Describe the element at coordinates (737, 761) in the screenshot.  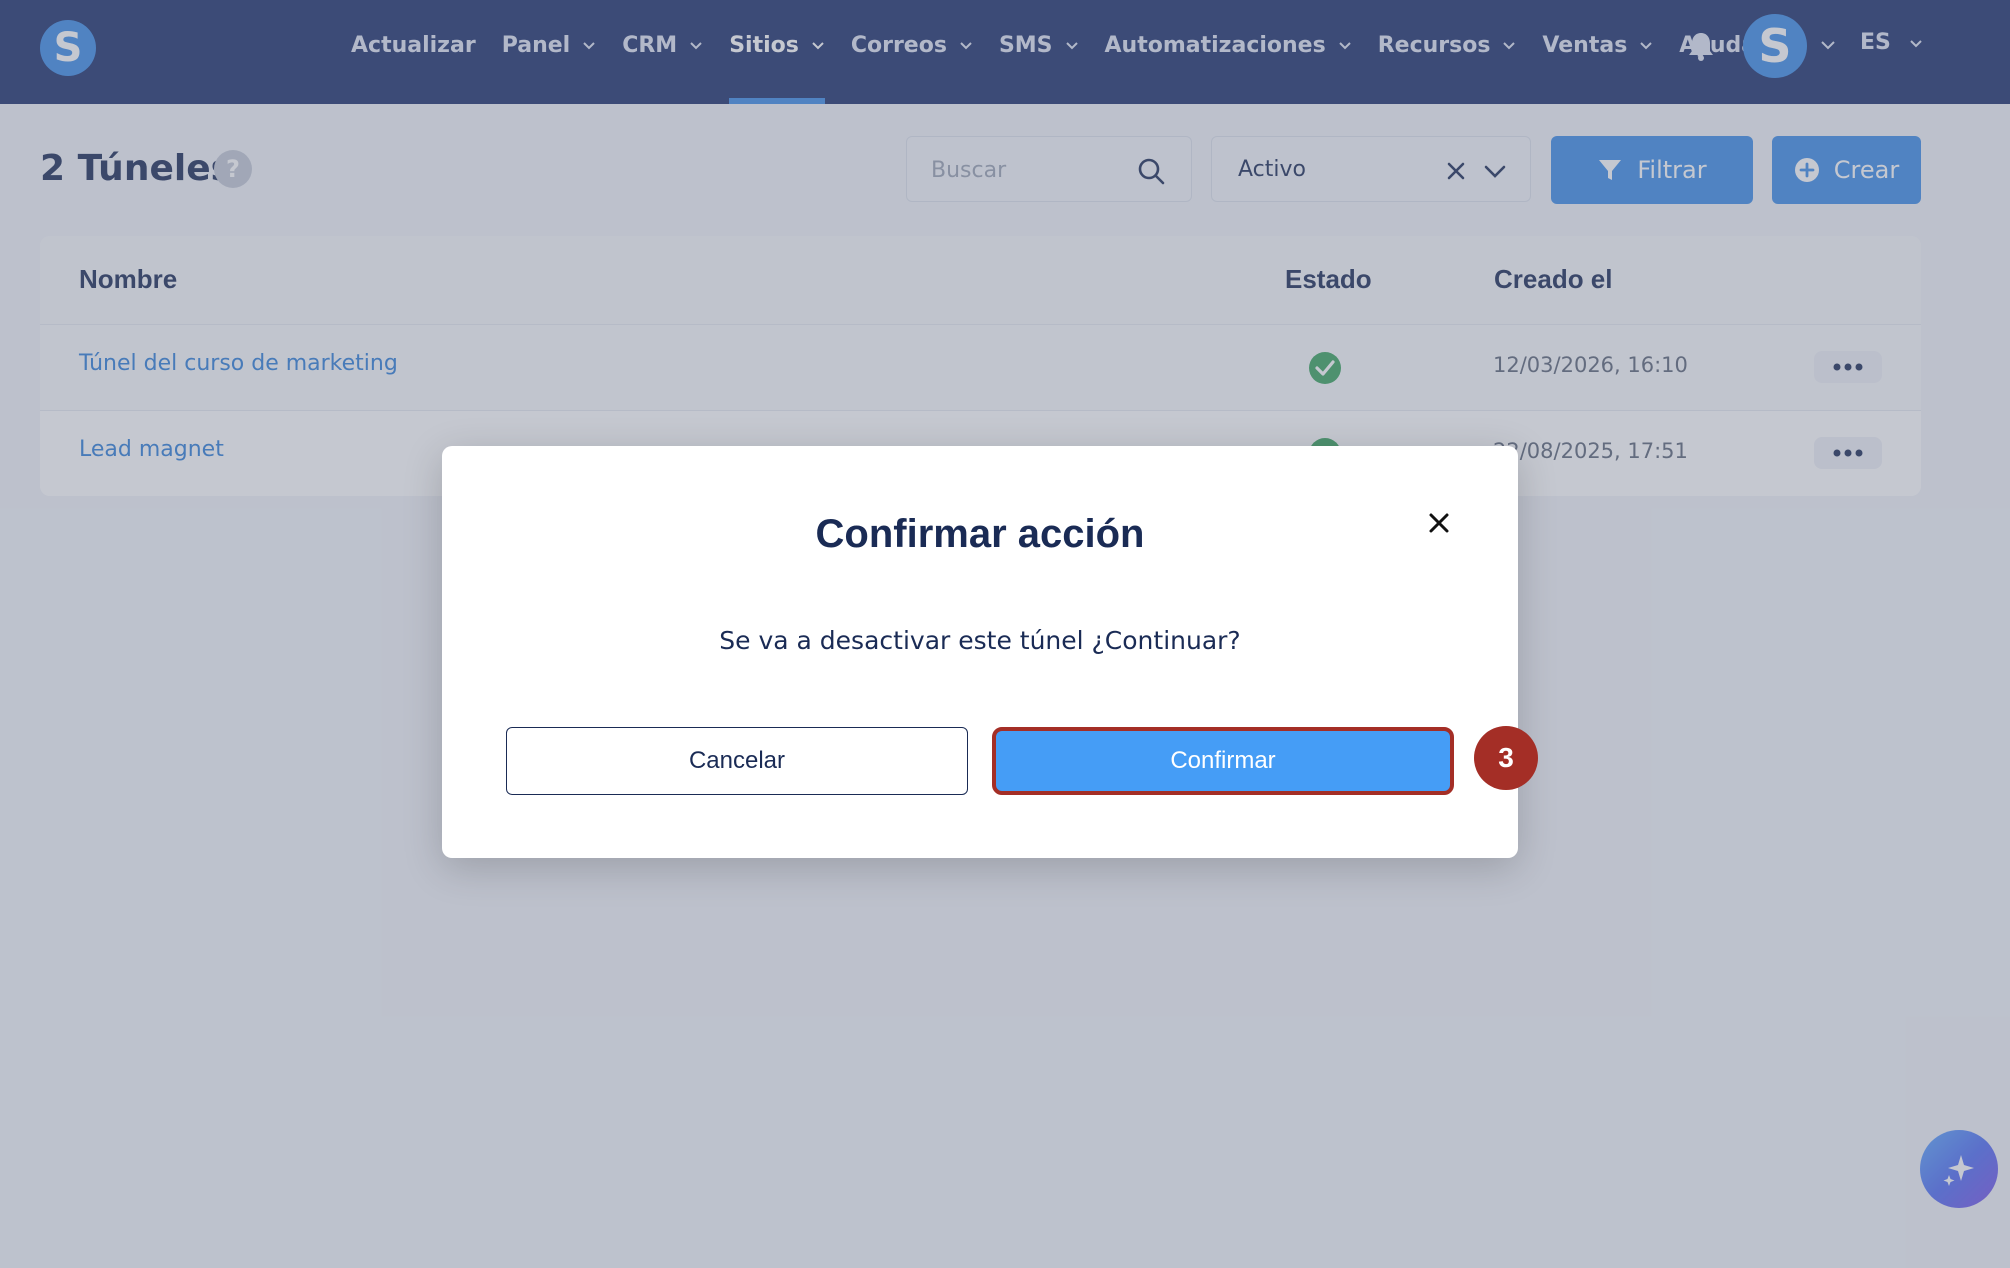
I see `cancel-button: Cancelar` at that location.